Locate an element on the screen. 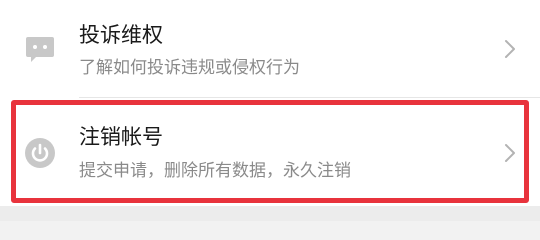 Image resolution: width=540 pixels, height=240 pixels. chat-bubble-icon is located at coordinates (40, 49).